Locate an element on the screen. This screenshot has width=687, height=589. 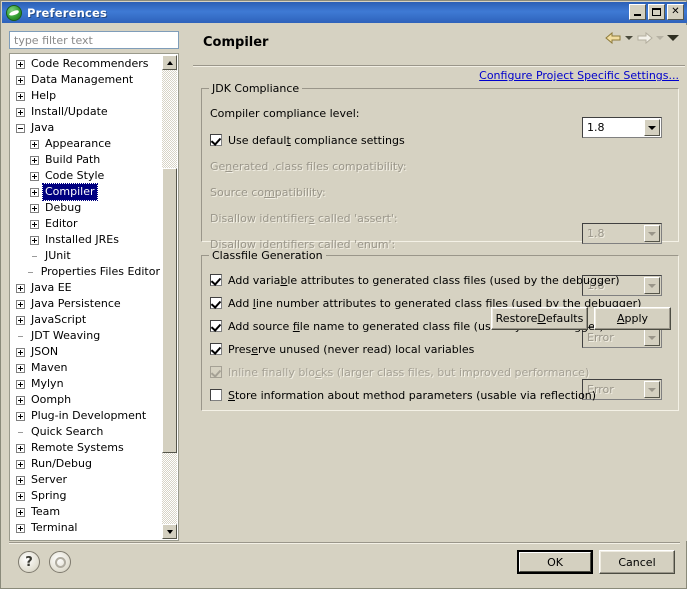
sidebar-item-installed-jres: Installed JREs is located at coordinates (86, 240).